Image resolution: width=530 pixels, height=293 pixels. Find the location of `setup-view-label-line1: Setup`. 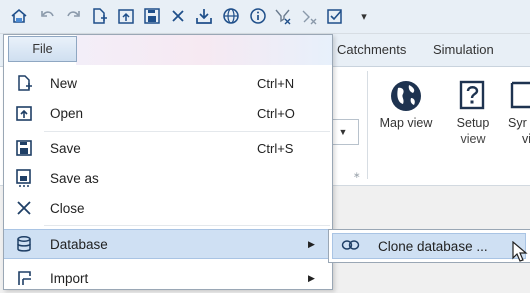

setup-view-label-line1: Setup is located at coordinates (473, 123).